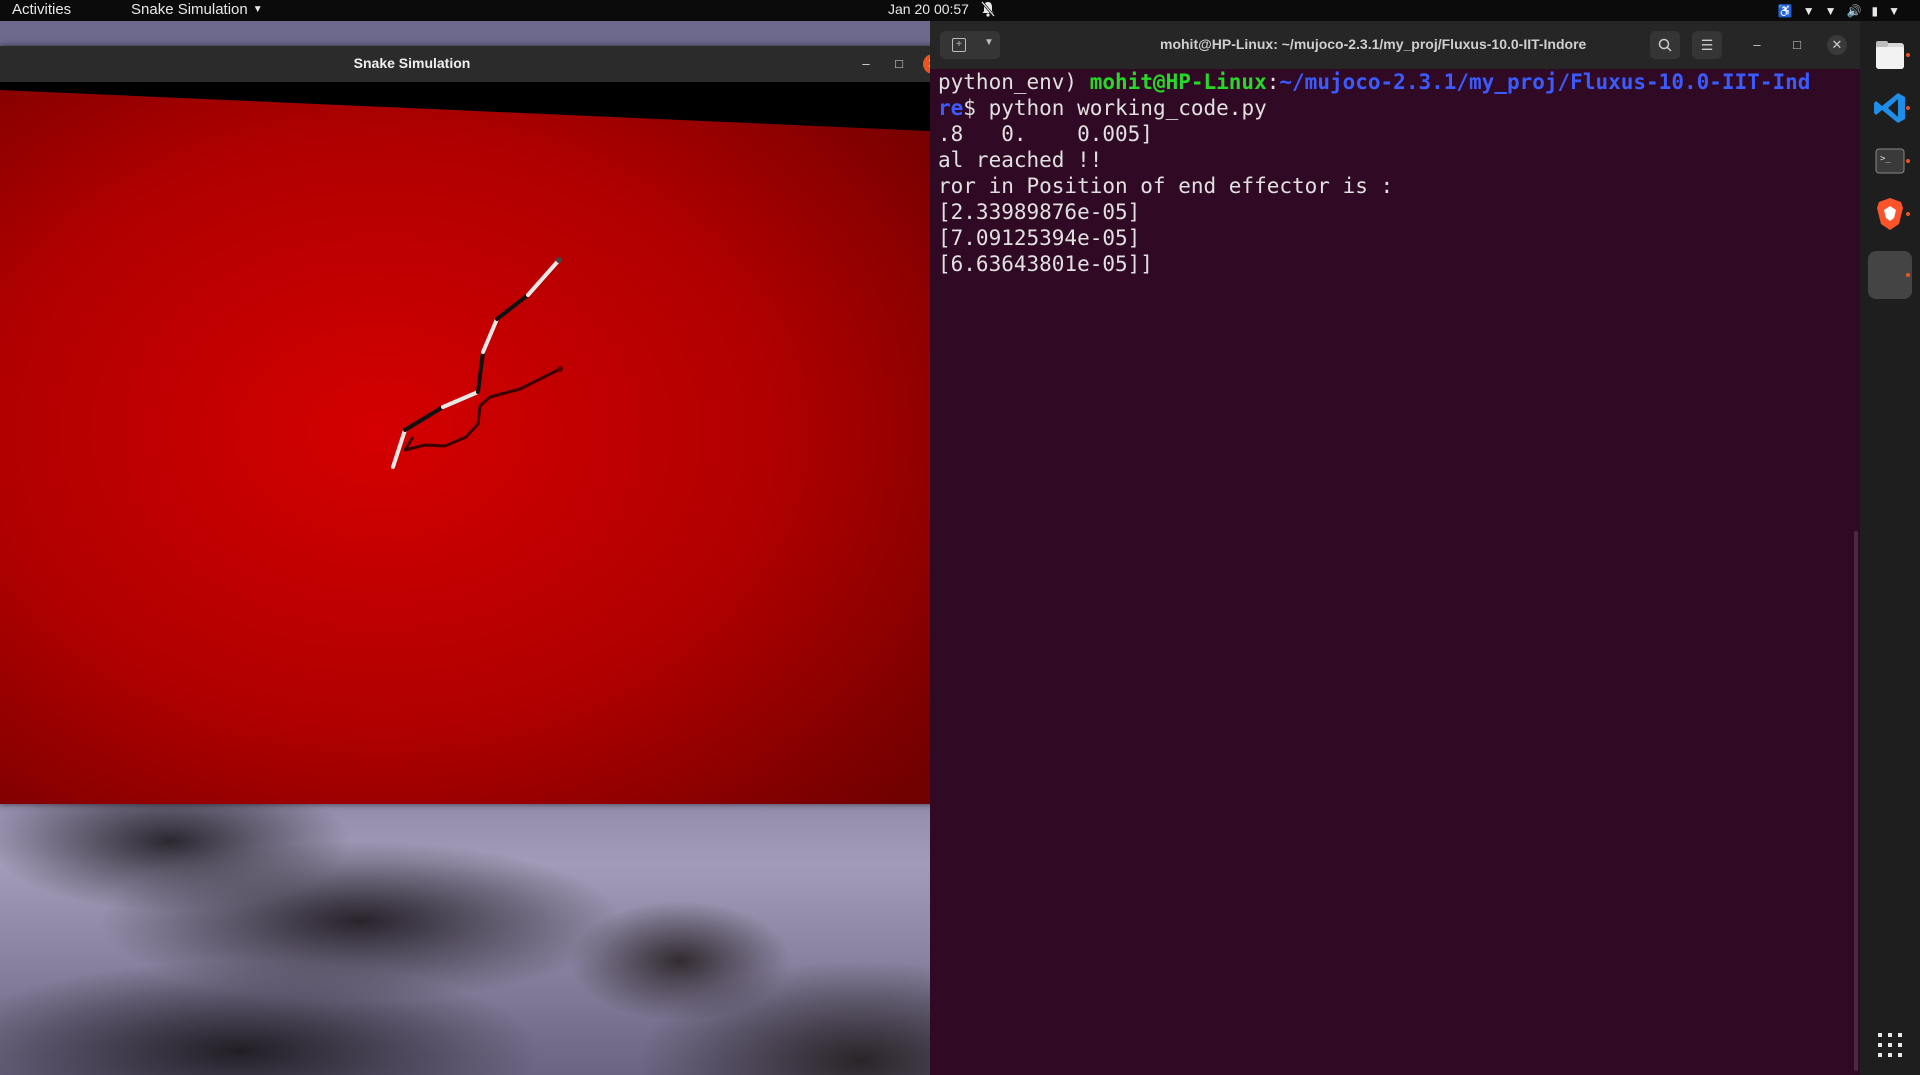 The height and width of the screenshot is (1075, 1920). I want to click on output-line: ror in Position of end effector is :, so click(1166, 186).